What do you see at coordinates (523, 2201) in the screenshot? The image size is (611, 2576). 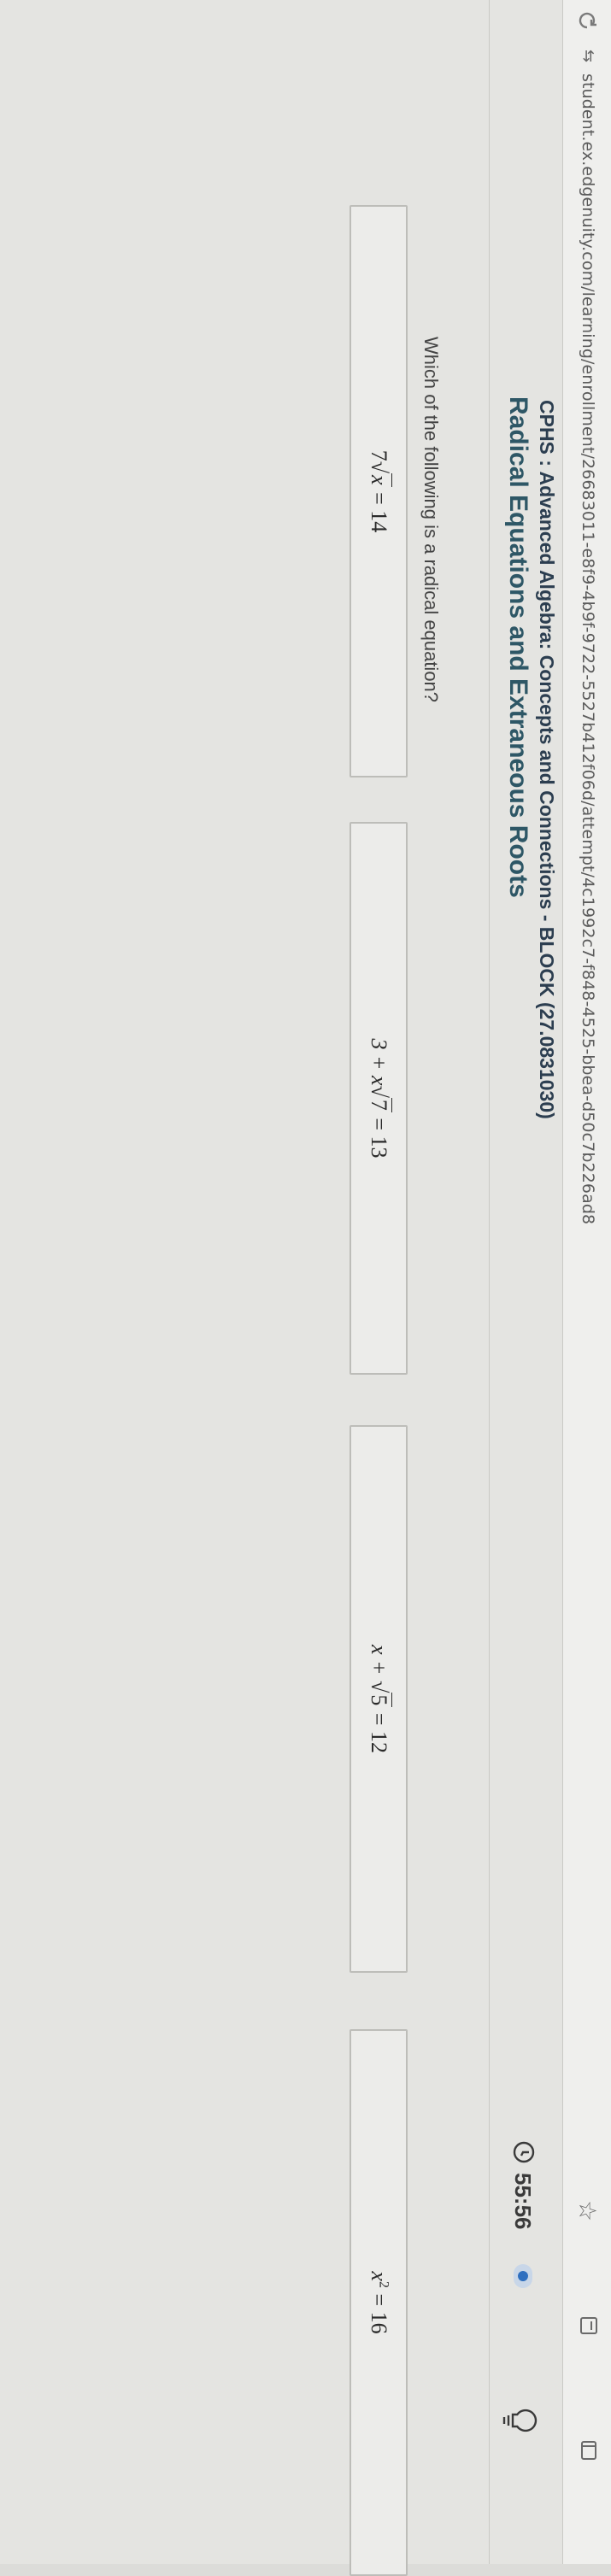 I see `timer-value: 55:56` at bounding box center [523, 2201].